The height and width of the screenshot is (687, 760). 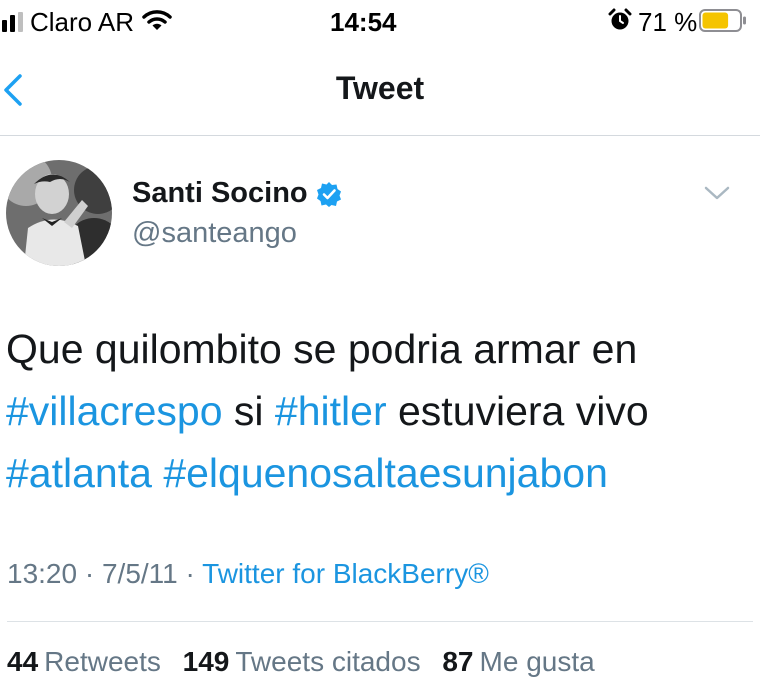 I want to click on retweets-stat: 44 Retweets, so click(x=84, y=661).